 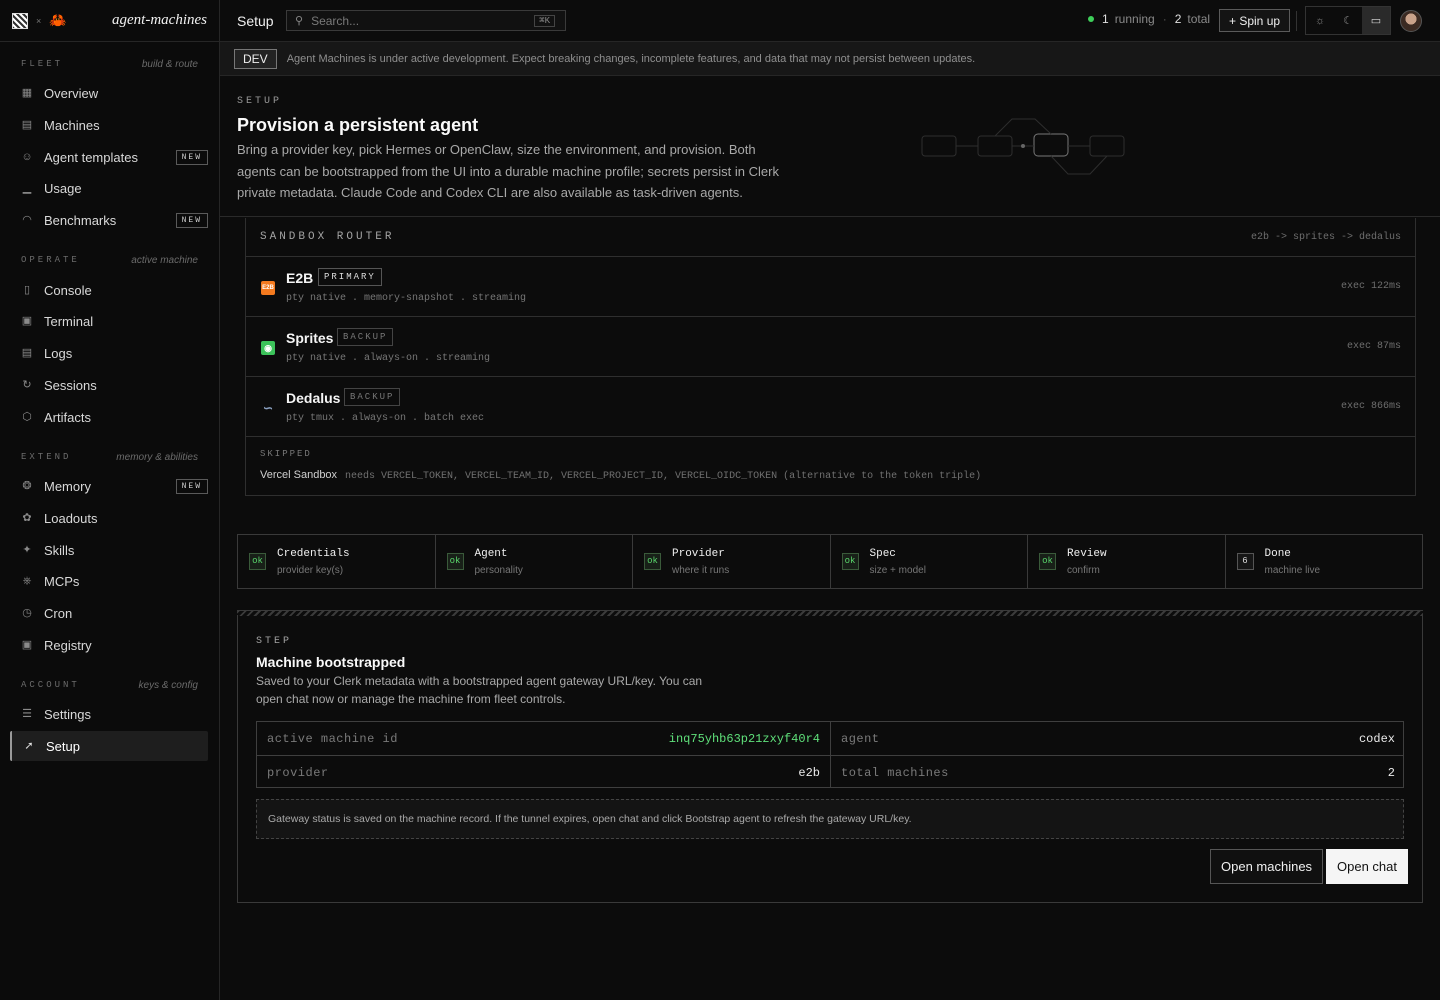 What do you see at coordinates (63, 746) in the screenshot?
I see `sidebar-item-label: Setup` at bounding box center [63, 746].